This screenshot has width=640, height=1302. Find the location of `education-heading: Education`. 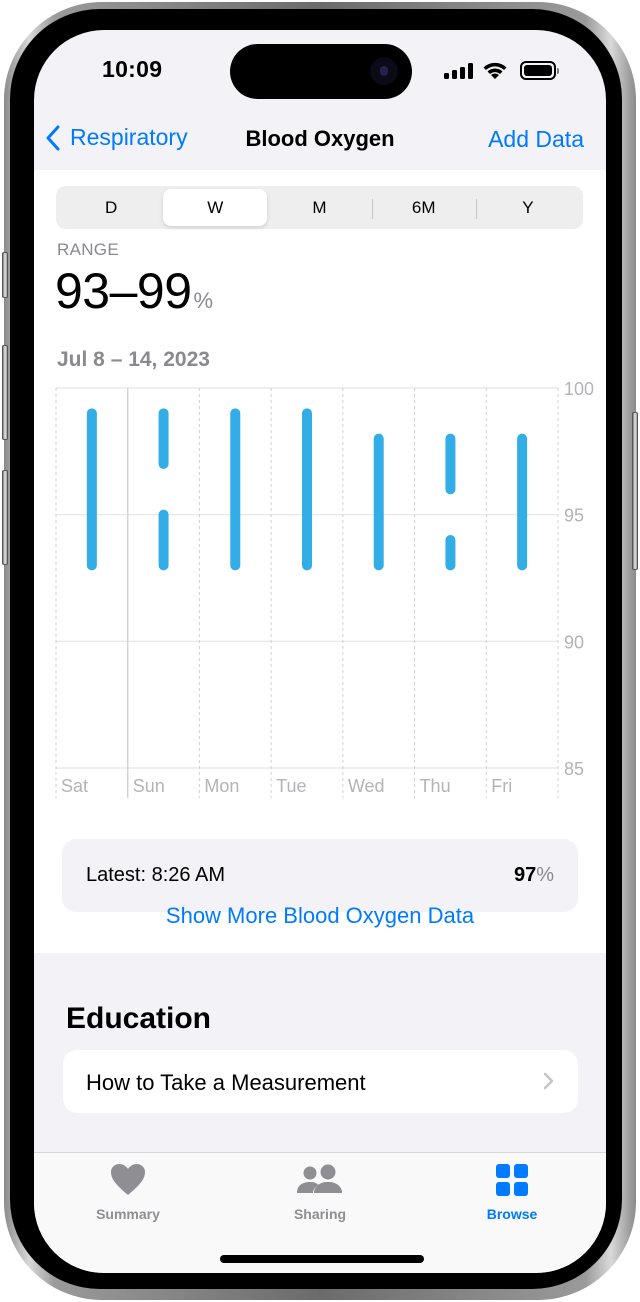

education-heading: Education is located at coordinates (139, 1018).